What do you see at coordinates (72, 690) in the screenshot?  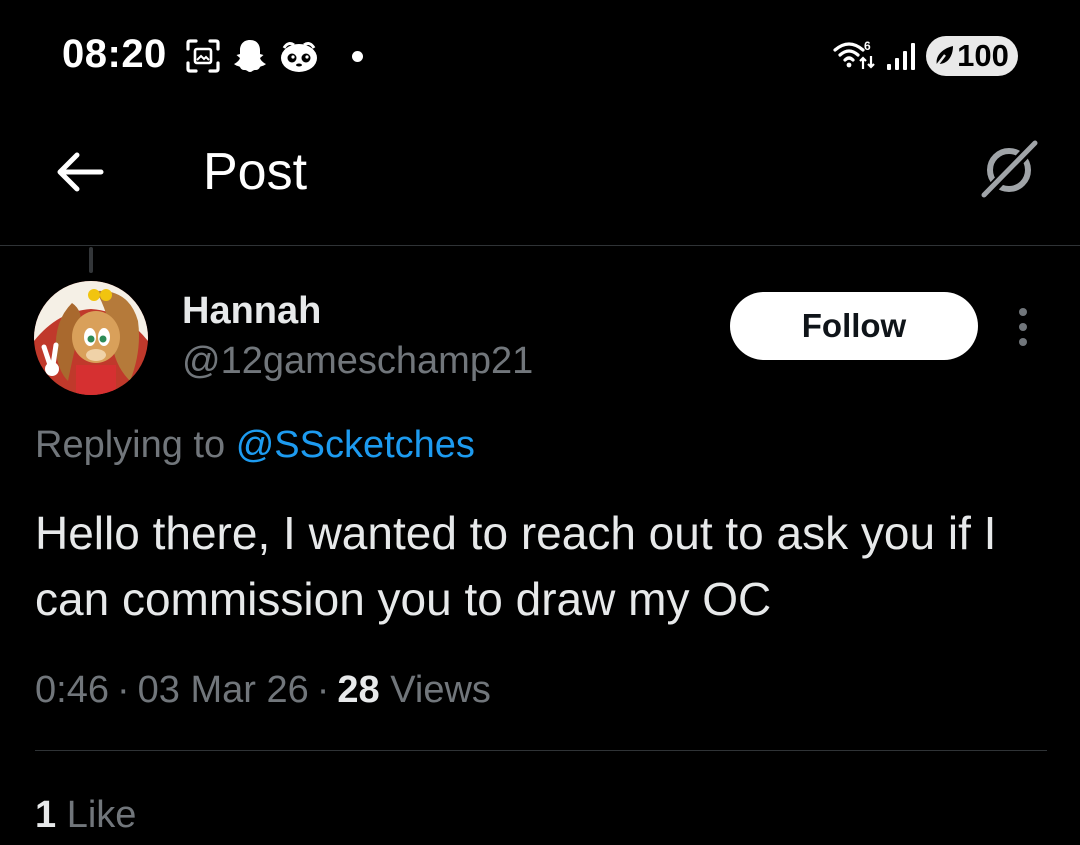 I see `post-time: 0:46` at bounding box center [72, 690].